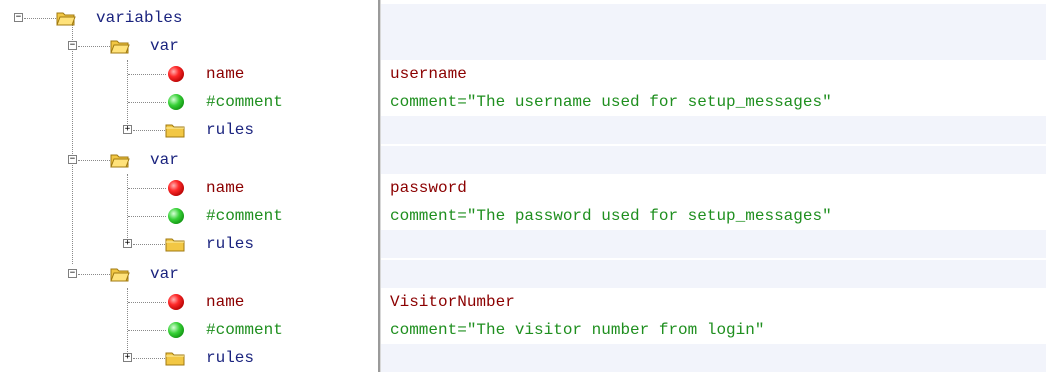 The image size is (1046, 372). I want to click on value-row-name: username, so click(713, 74).